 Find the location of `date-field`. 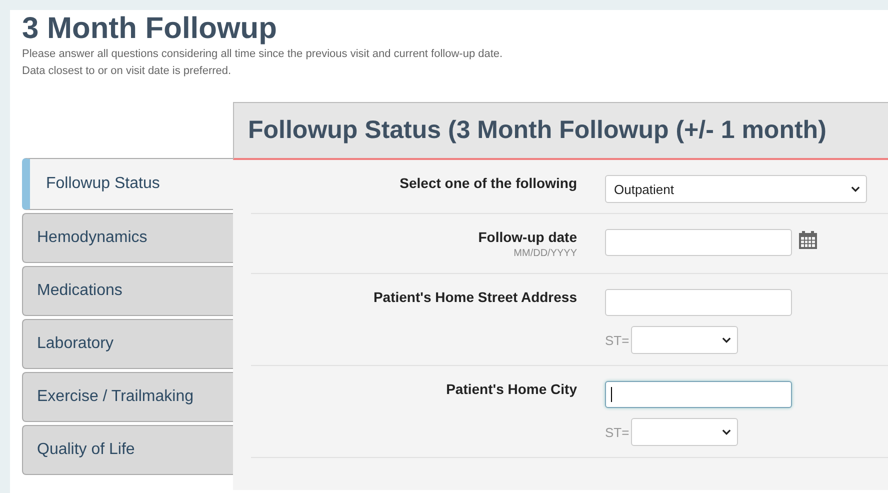

date-field is located at coordinates (698, 242).